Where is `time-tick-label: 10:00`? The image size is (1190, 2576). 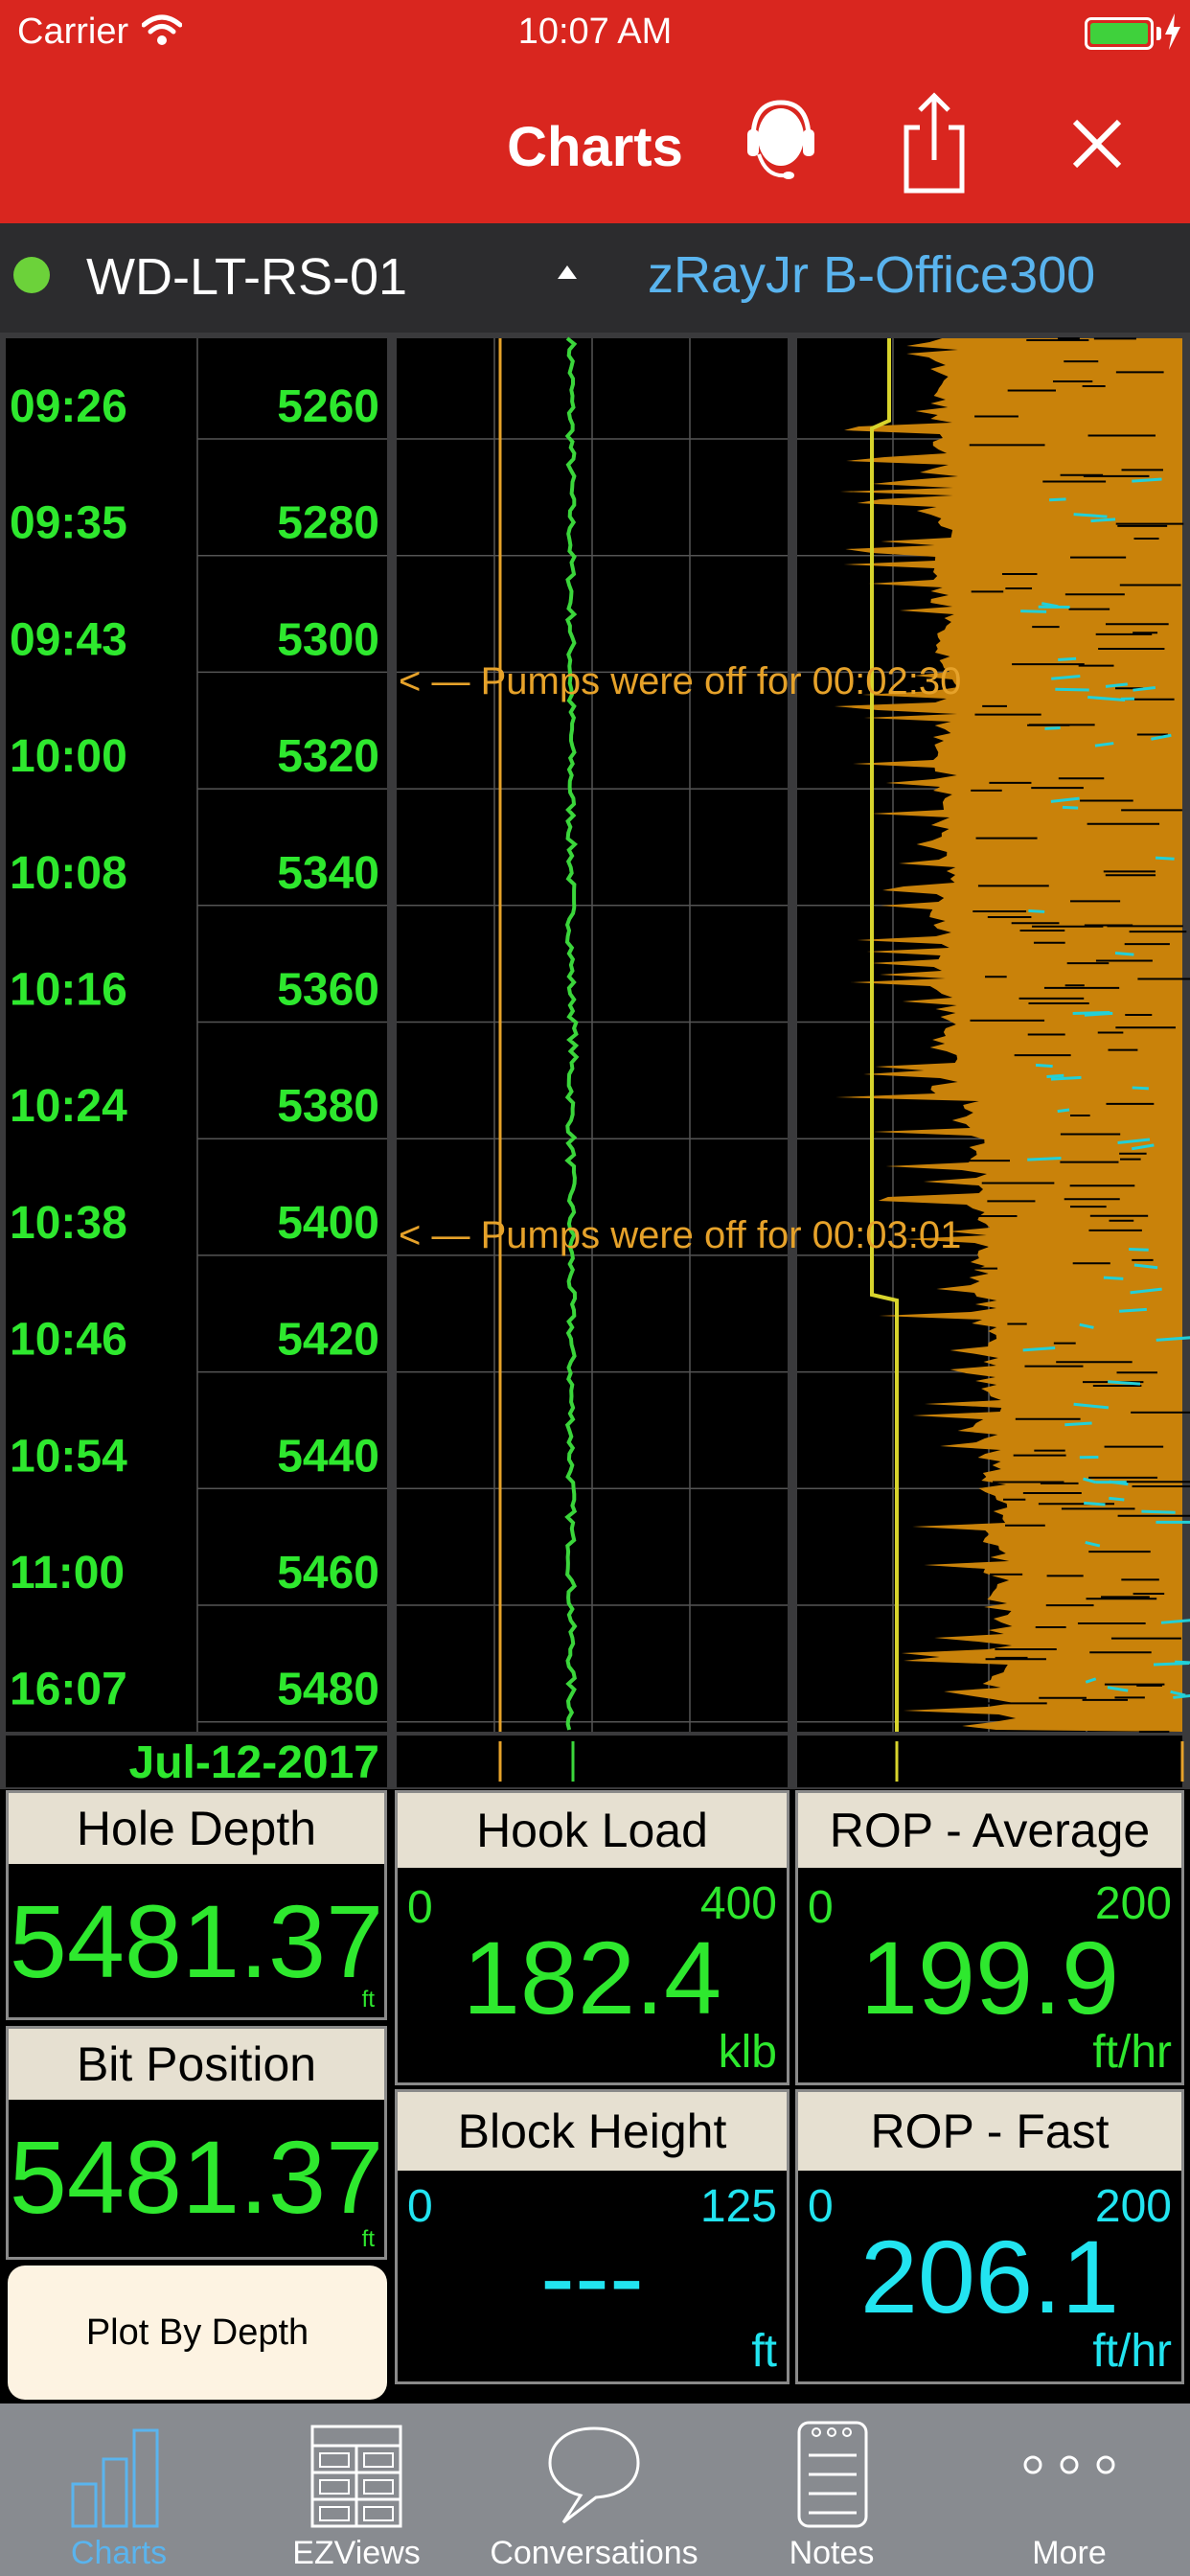 time-tick-label: 10:00 is located at coordinates (68, 757).